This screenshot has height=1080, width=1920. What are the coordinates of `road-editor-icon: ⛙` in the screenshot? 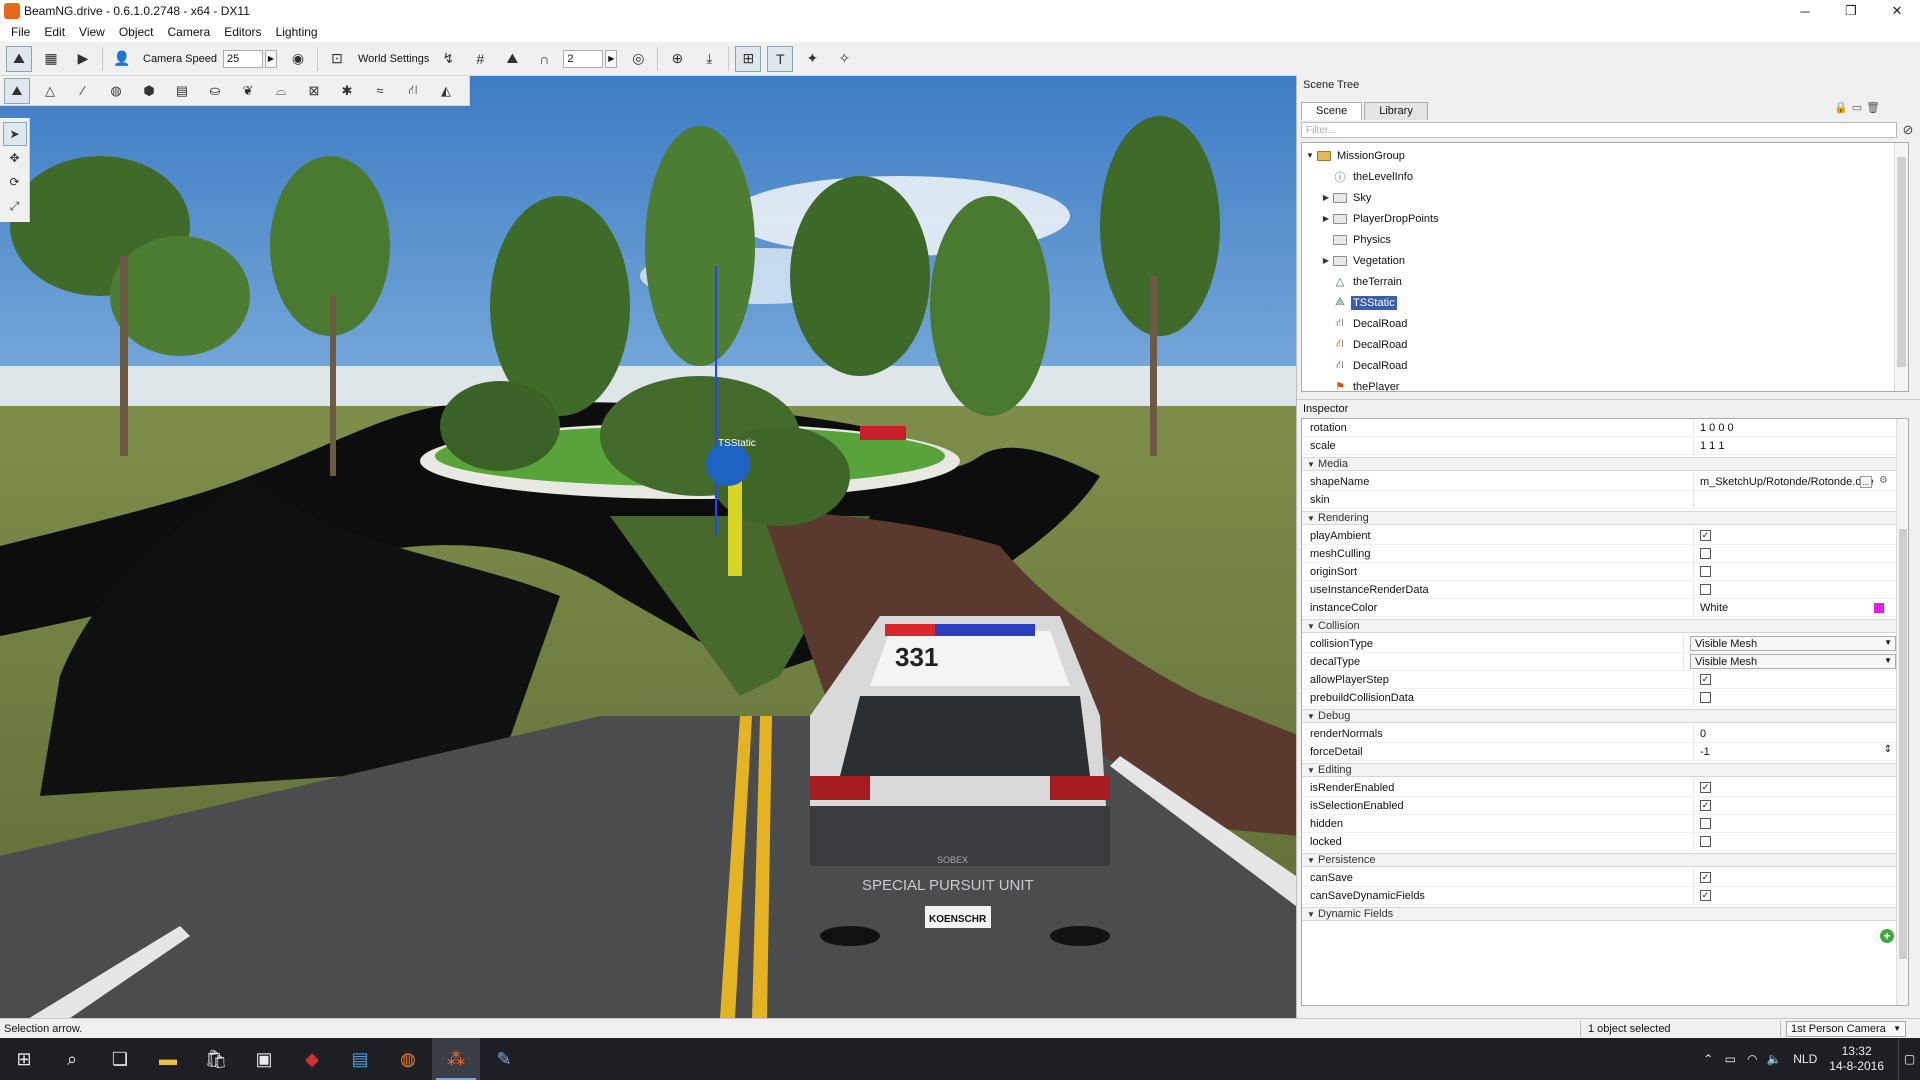 It's located at (413, 91).